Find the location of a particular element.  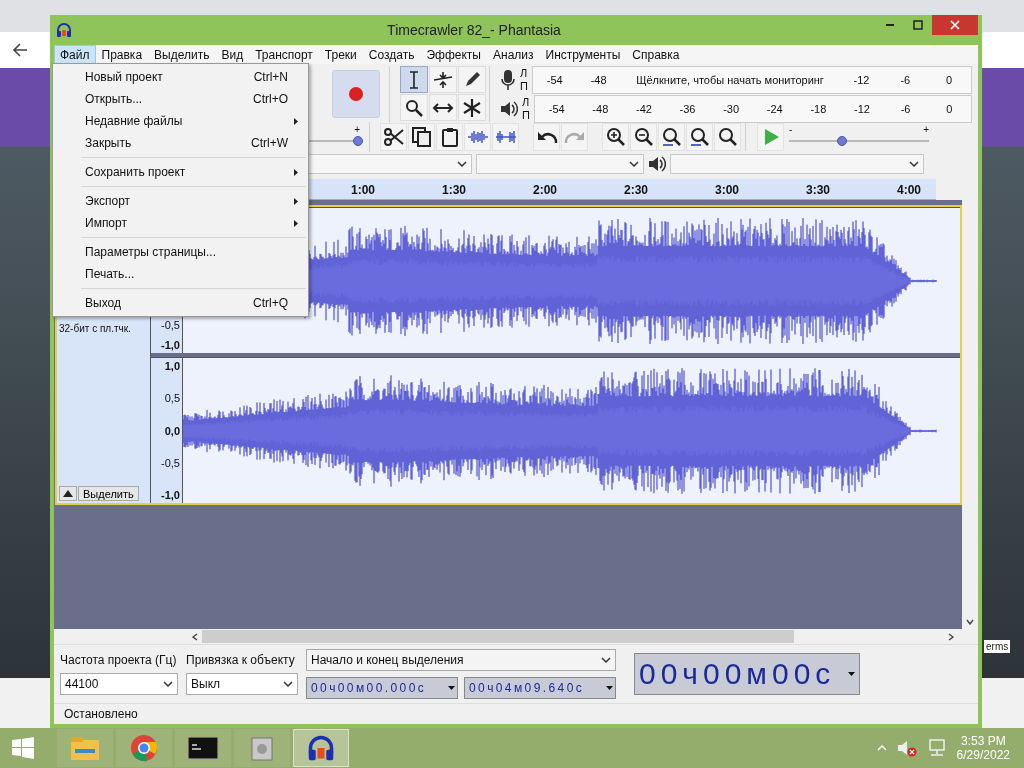

menu-item: Импорт is located at coordinates (180, 223).